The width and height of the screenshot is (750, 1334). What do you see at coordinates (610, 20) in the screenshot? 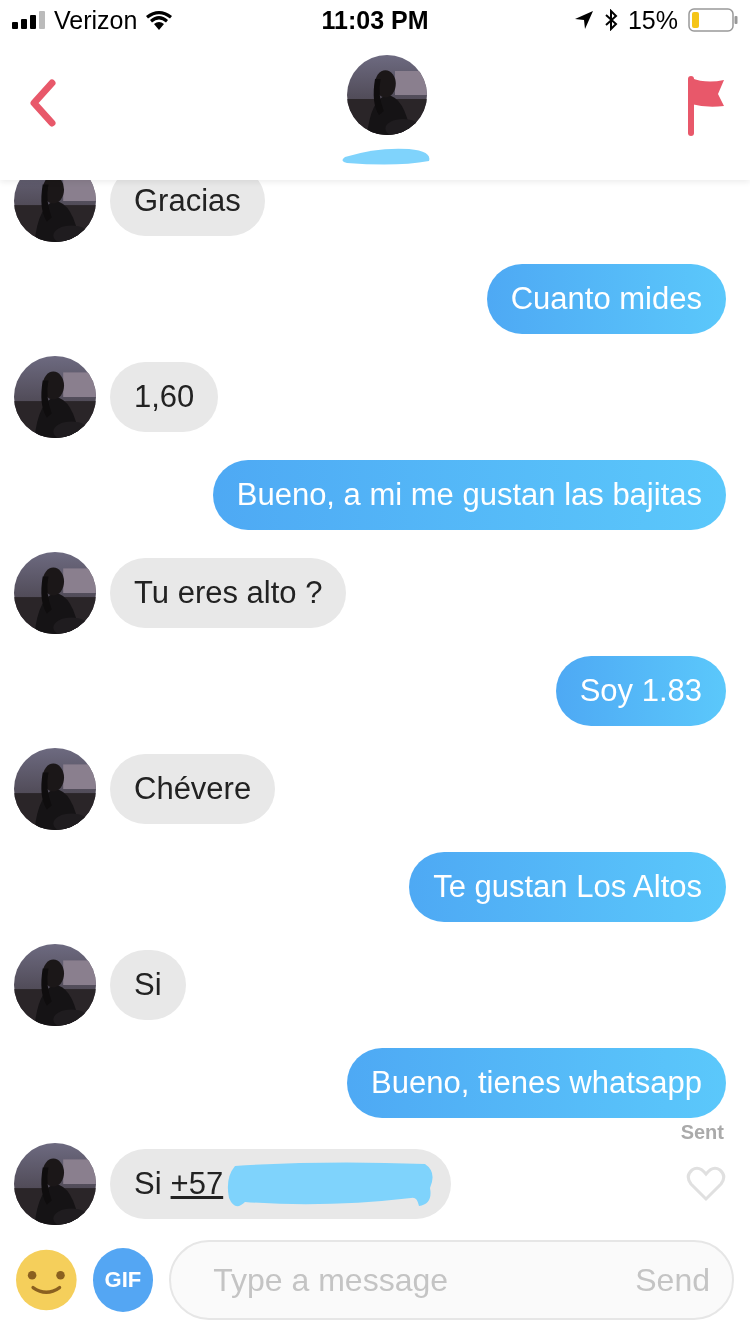
I see `bluetooth-icon` at bounding box center [610, 20].